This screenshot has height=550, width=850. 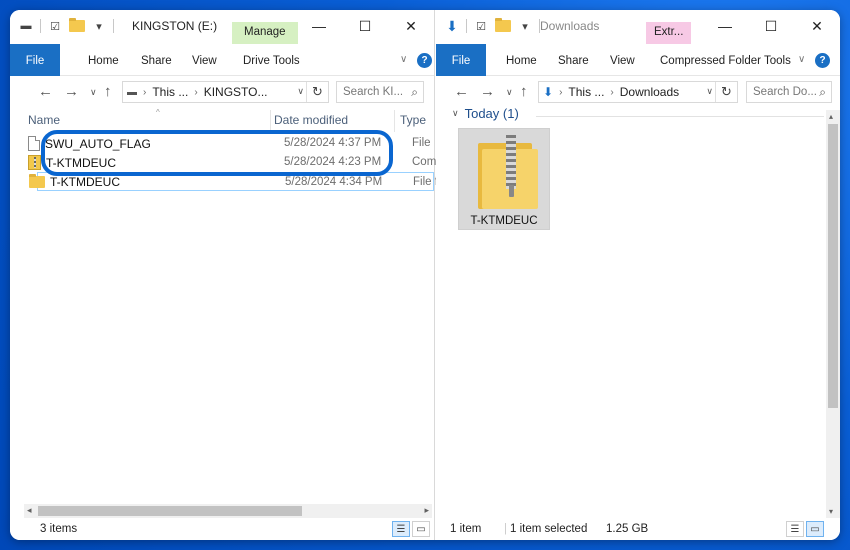 I want to click on quick-access-toolbar: ▬ ☑ ▾, so click(x=66, y=26).